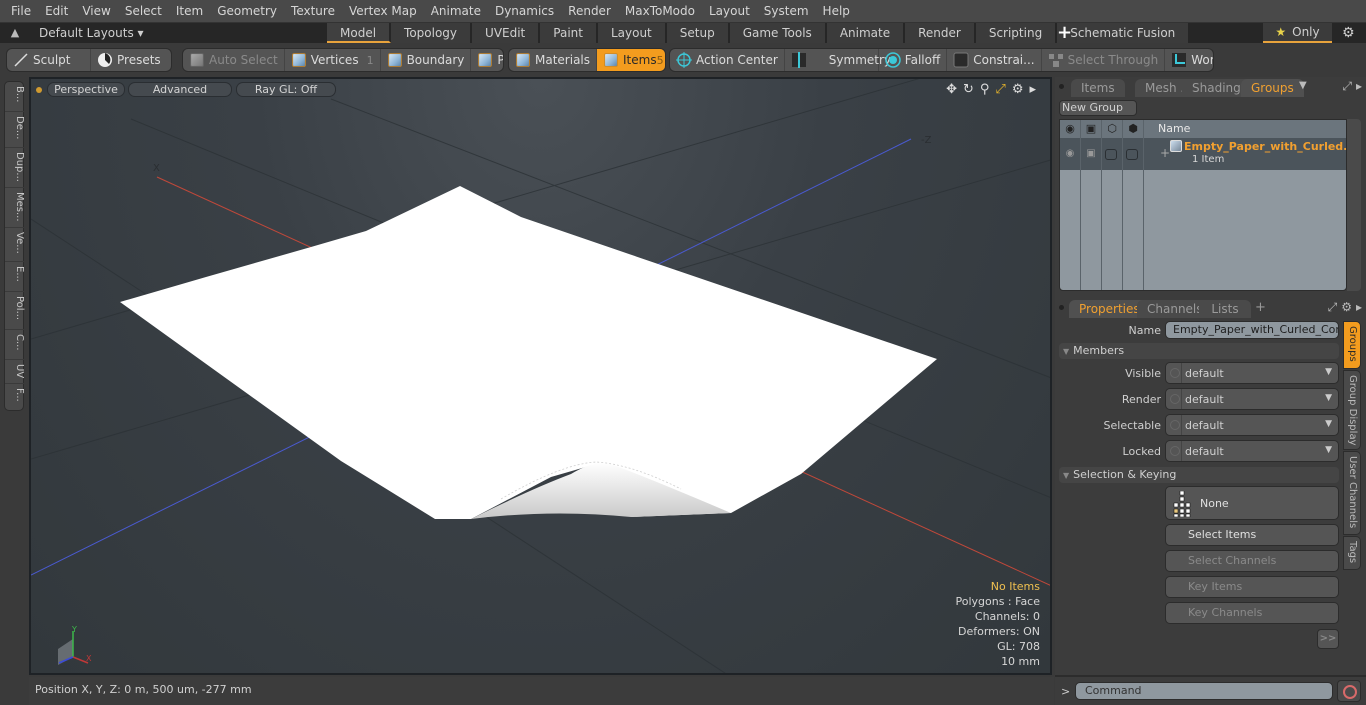 The image size is (1366, 705). Describe the element at coordinates (866, 33) in the screenshot. I see `tab-animate: Animate` at that location.